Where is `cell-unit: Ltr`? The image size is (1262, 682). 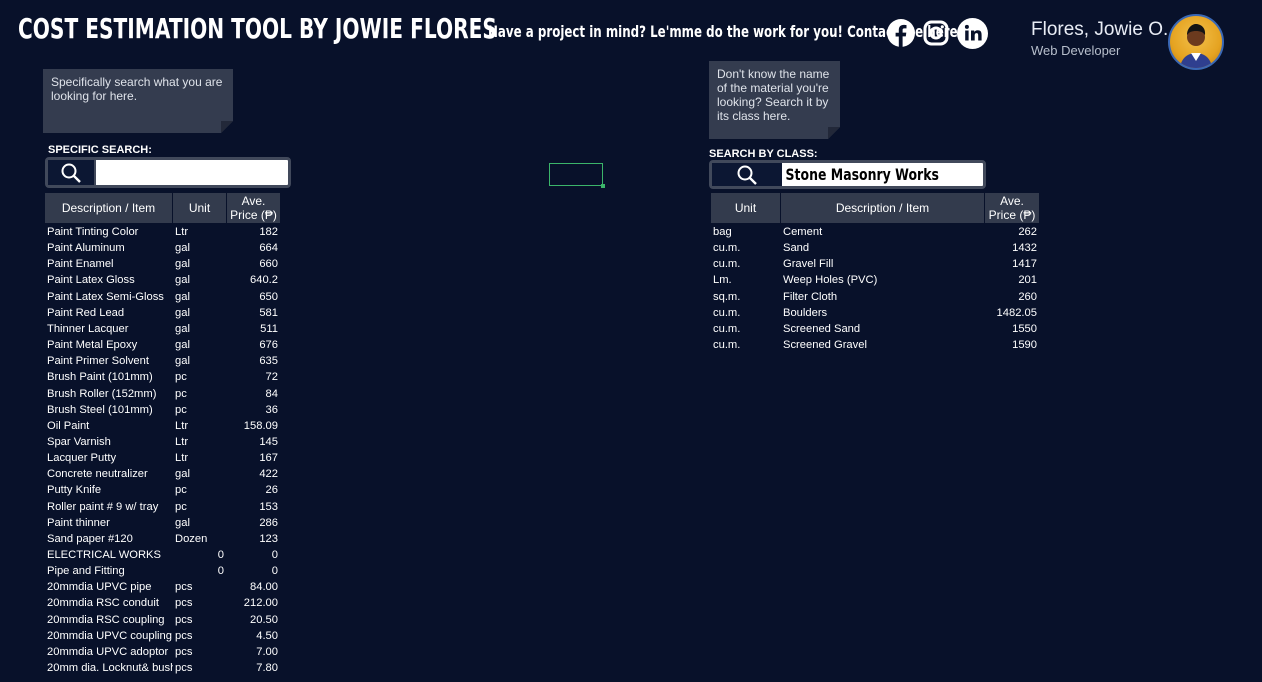
cell-unit: Ltr is located at coordinates (182, 232).